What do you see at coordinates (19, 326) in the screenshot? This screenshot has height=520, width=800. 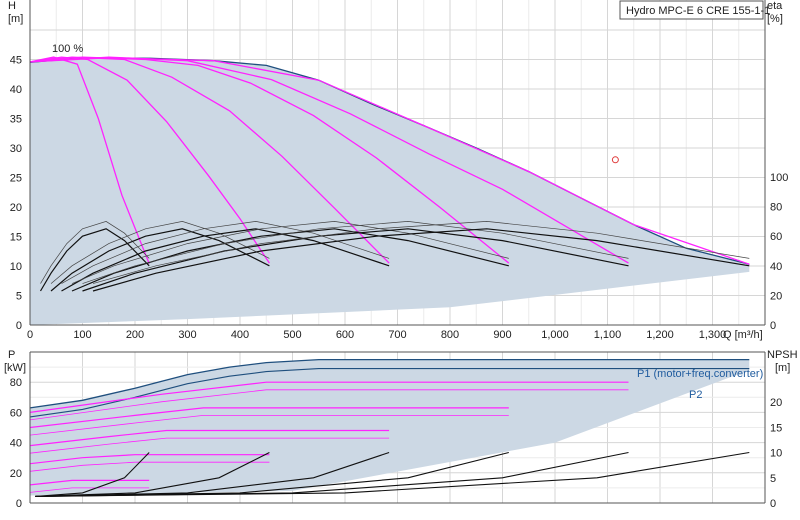 I see `y-tick-label: 0` at bounding box center [19, 326].